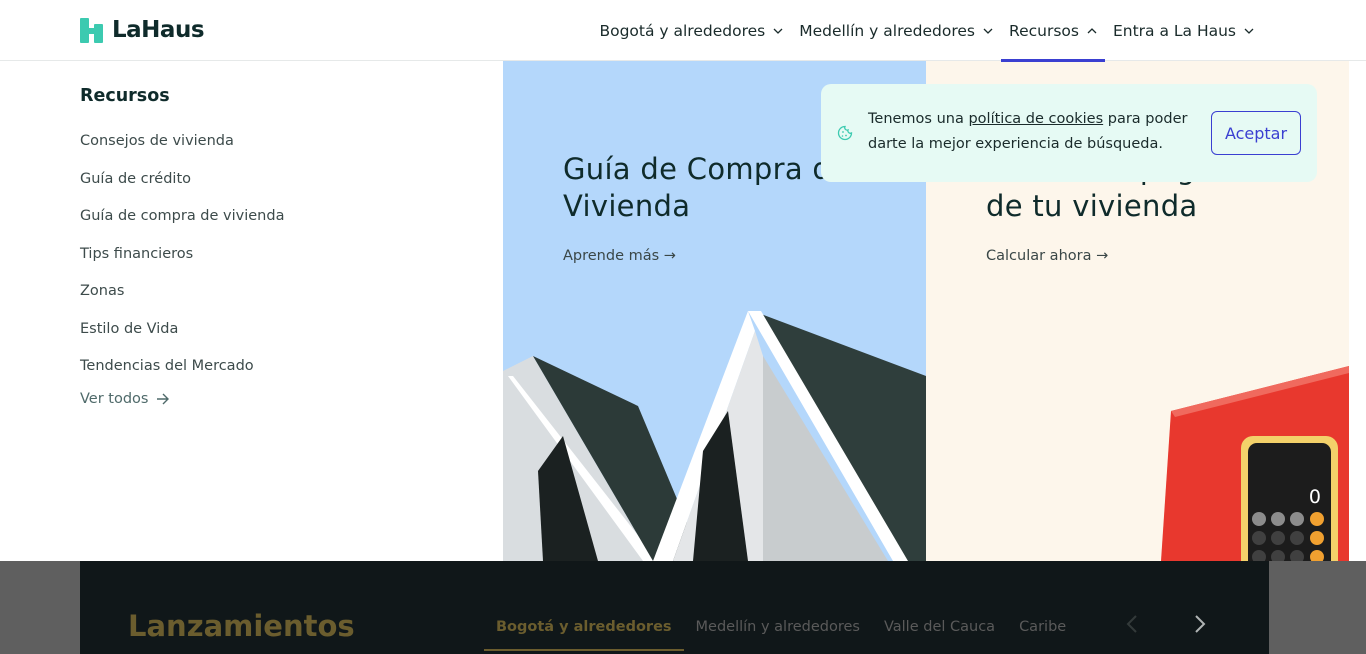  What do you see at coordinates (584, 635) in the screenshot?
I see `tab-bogota: Bogotá y alrededores` at bounding box center [584, 635].